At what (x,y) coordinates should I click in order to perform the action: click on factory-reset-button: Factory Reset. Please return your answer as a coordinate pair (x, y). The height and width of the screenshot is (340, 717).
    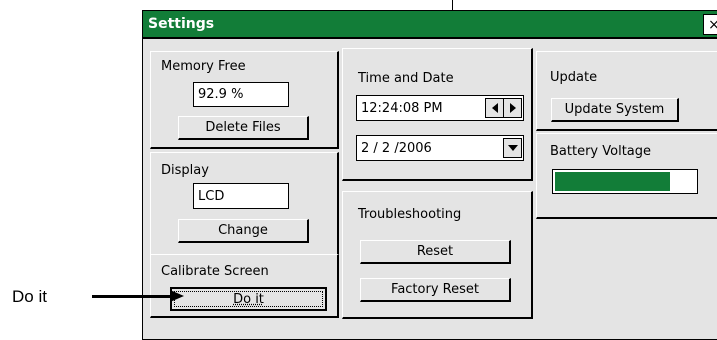
    Looking at the image, I should click on (435, 290).